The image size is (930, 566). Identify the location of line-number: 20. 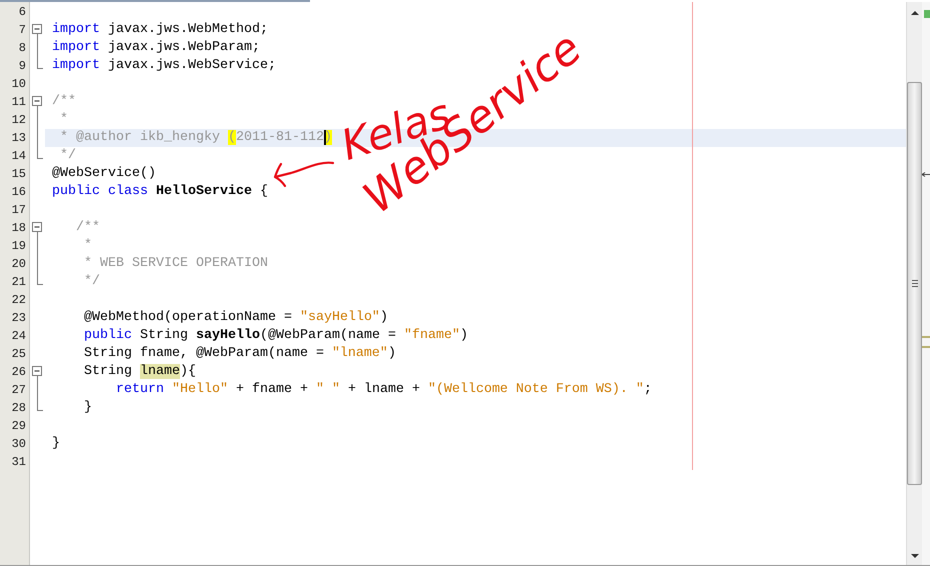
(19, 264).